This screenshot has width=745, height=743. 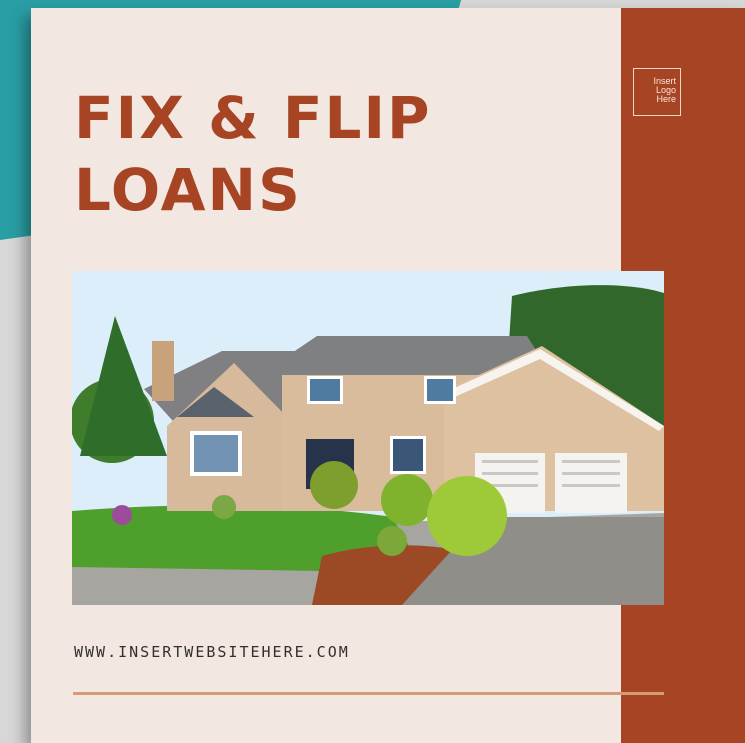 What do you see at coordinates (284, 154) in the screenshot?
I see `flyer-title: FIX & FLIP LOANS` at bounding box center [284, 154].